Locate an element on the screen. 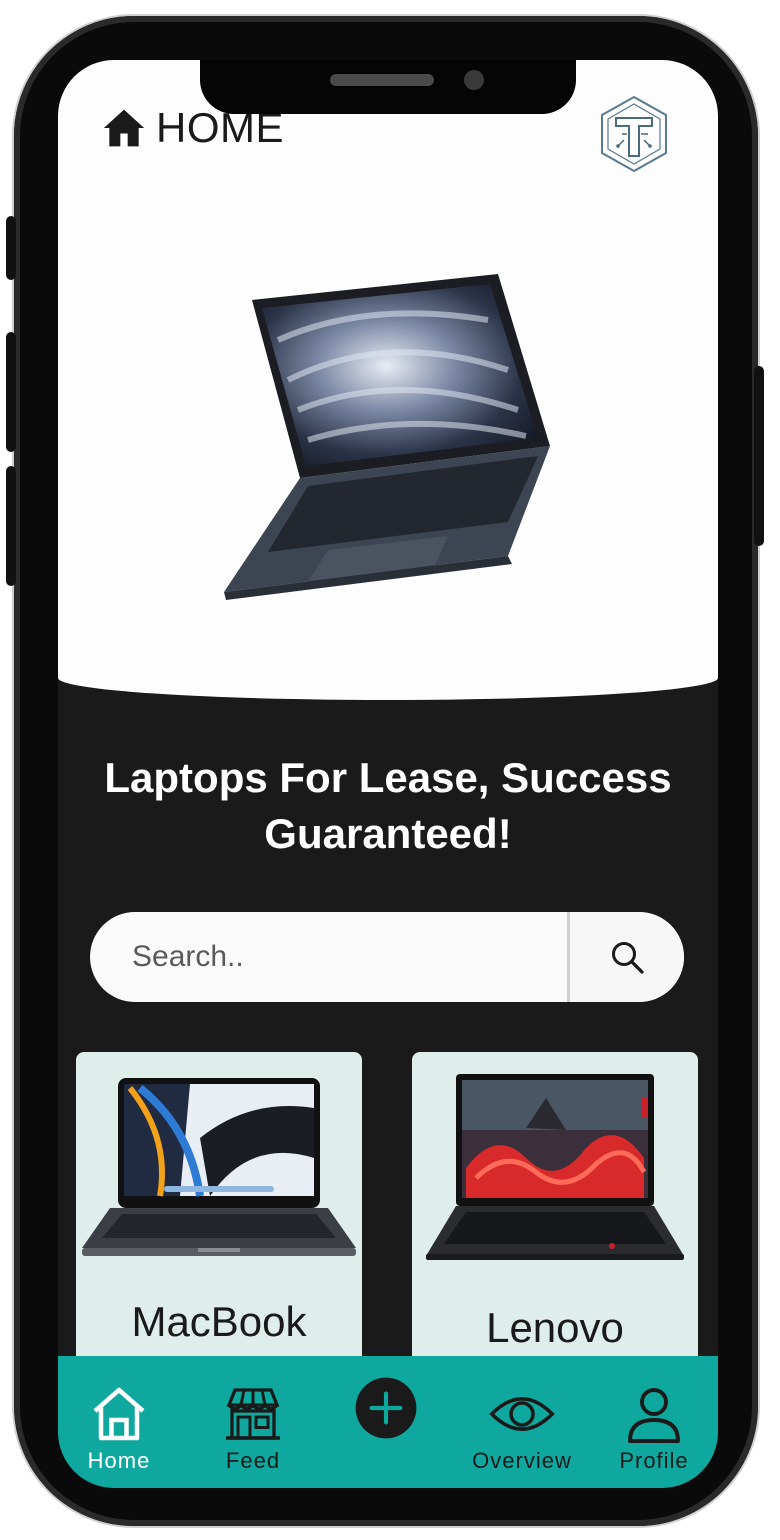  search-icon is located at coordinates (628, 958).